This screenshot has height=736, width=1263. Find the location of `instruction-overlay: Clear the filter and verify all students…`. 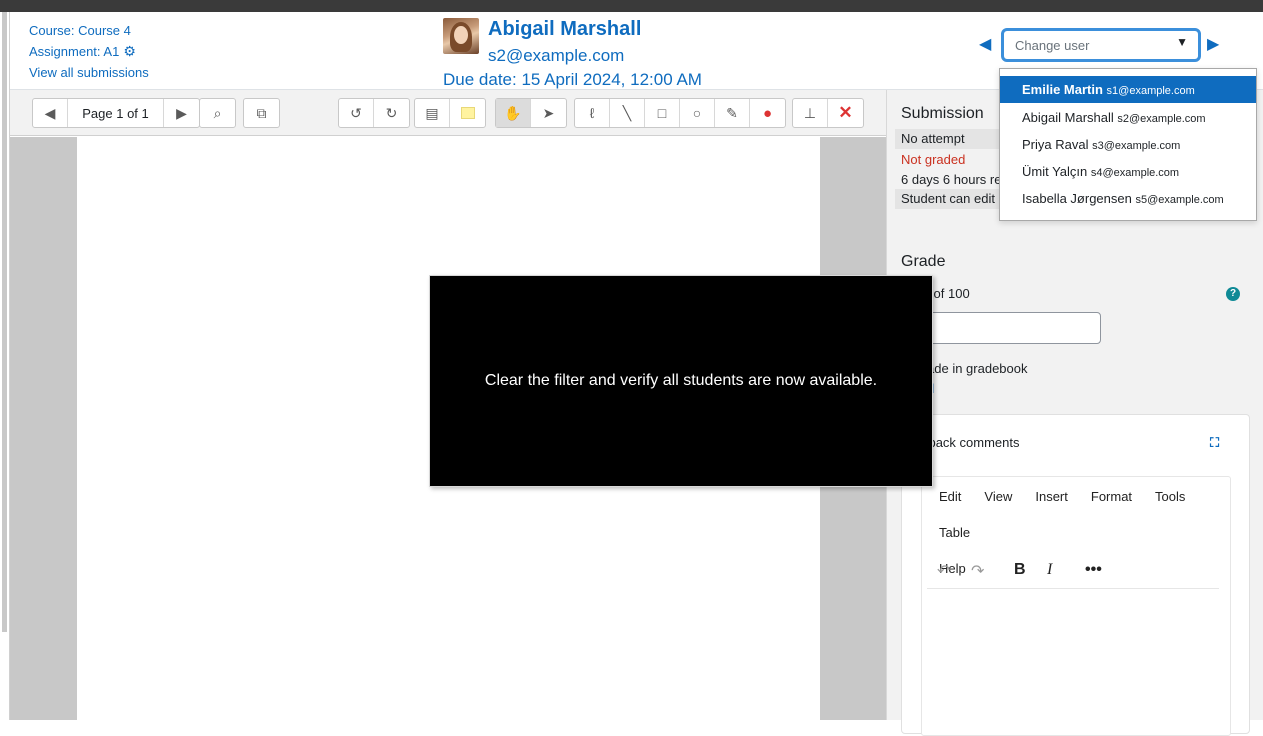

instruction-overlay: Clear the filter and verify all students… is located at coordinates (681, 381).